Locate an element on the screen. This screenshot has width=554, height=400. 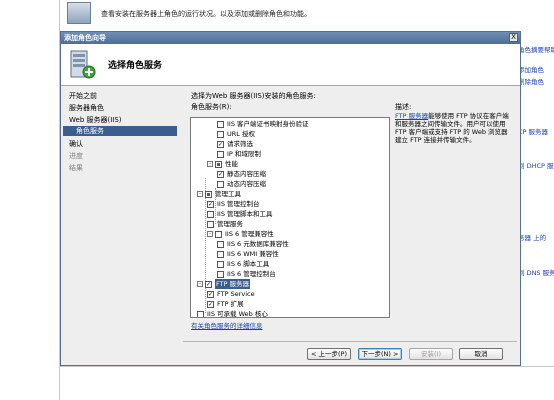
tree-item: IIS 客户端证书映射身份验证 is located at coordinates (263, 124).